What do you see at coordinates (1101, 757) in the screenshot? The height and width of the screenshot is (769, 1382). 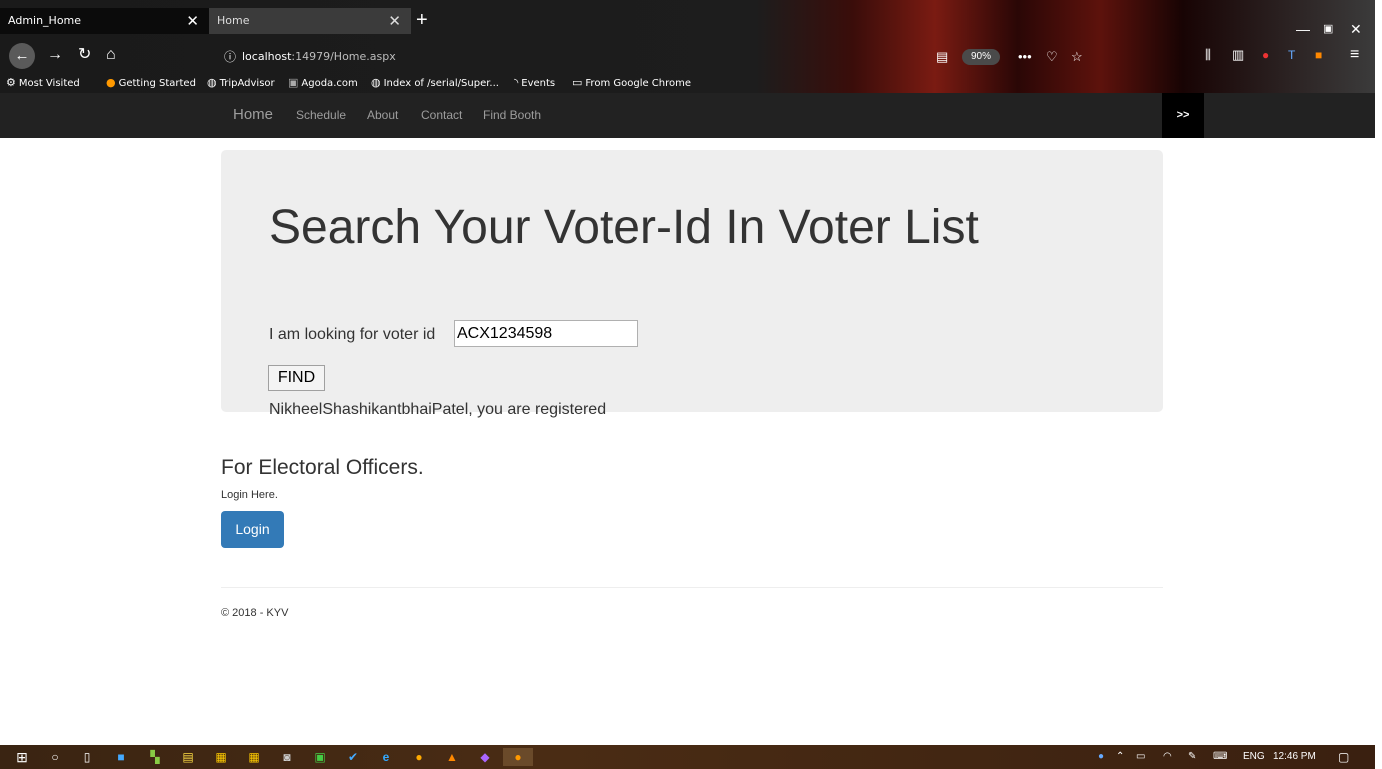 I see `tray-app-icon: ●` at bounding box center [1101, 757].